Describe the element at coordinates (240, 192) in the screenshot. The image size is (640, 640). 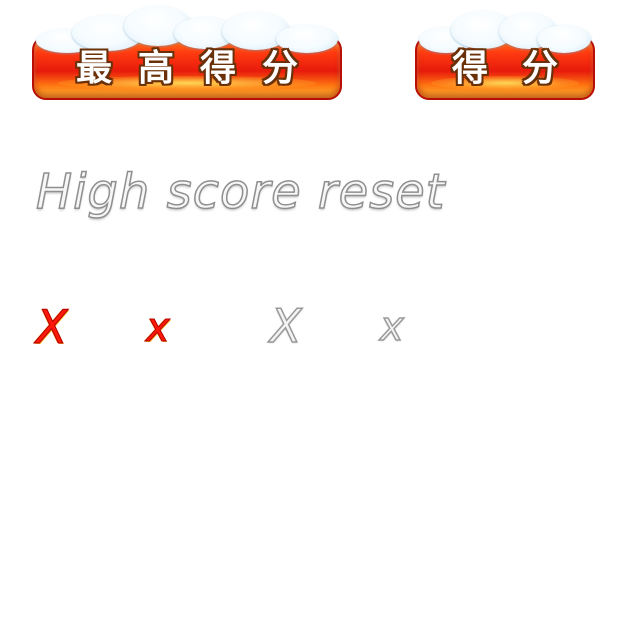
I see `high-score-reset-caption: High score reset` at that location.